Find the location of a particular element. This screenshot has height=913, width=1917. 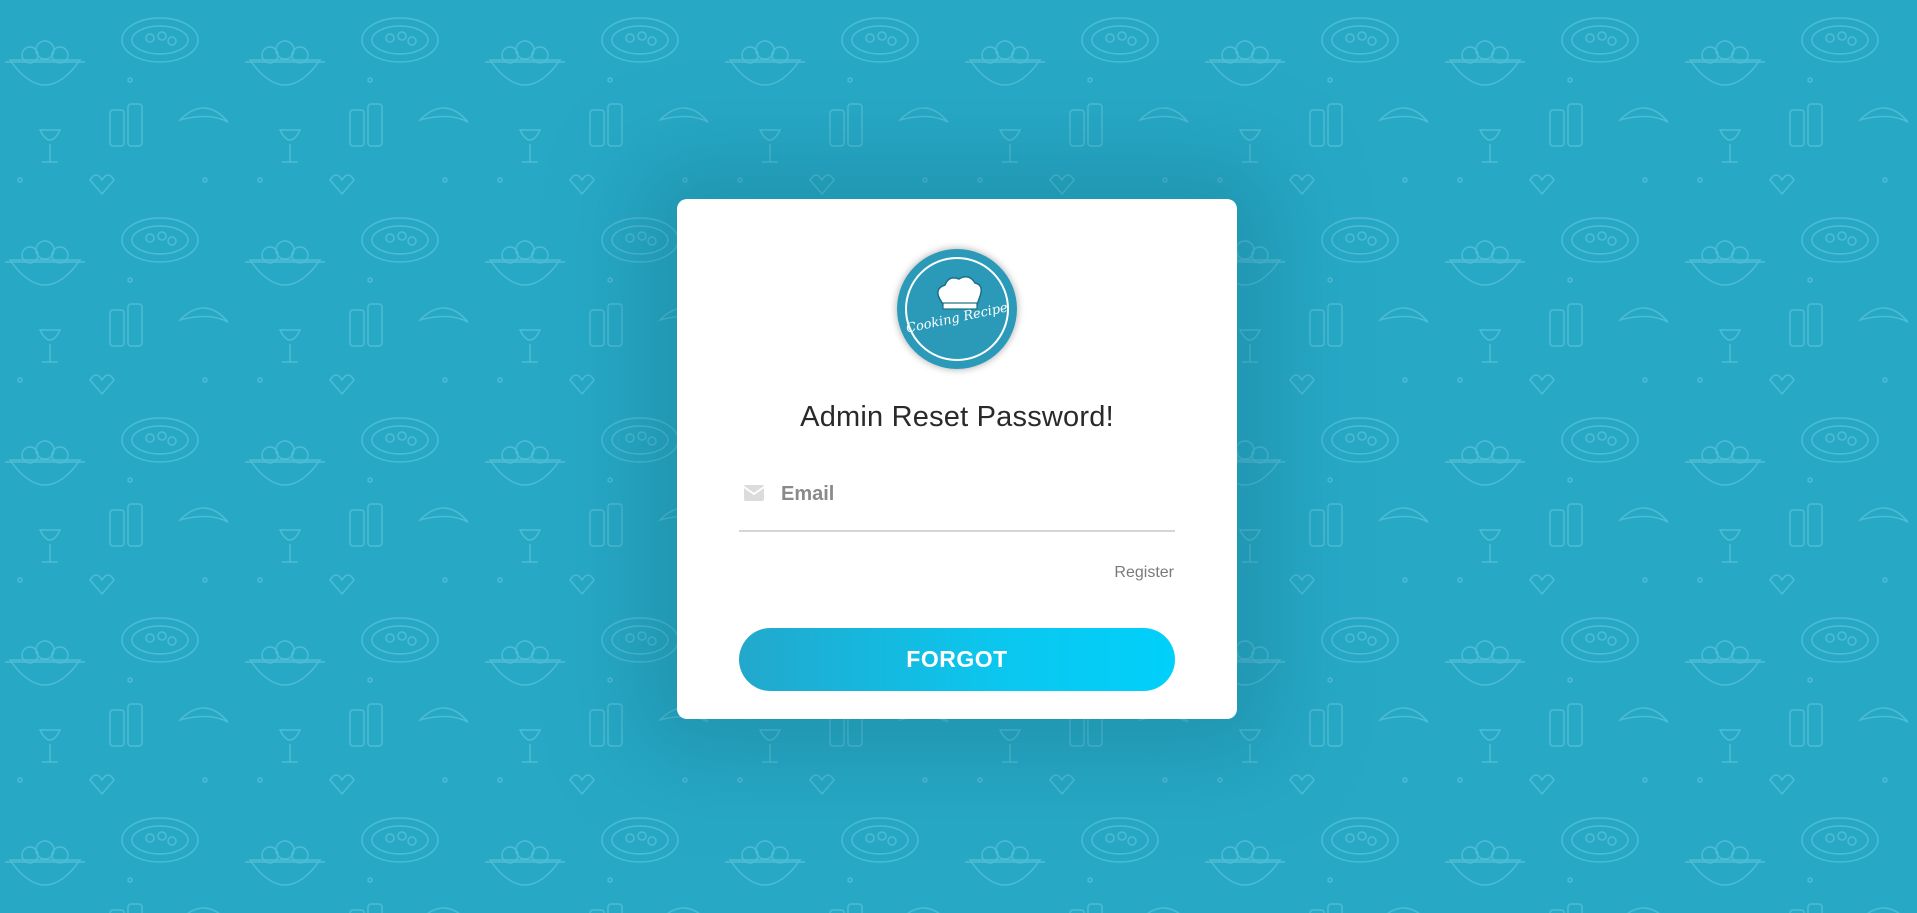

email-field is located at coordinates (957, 500).